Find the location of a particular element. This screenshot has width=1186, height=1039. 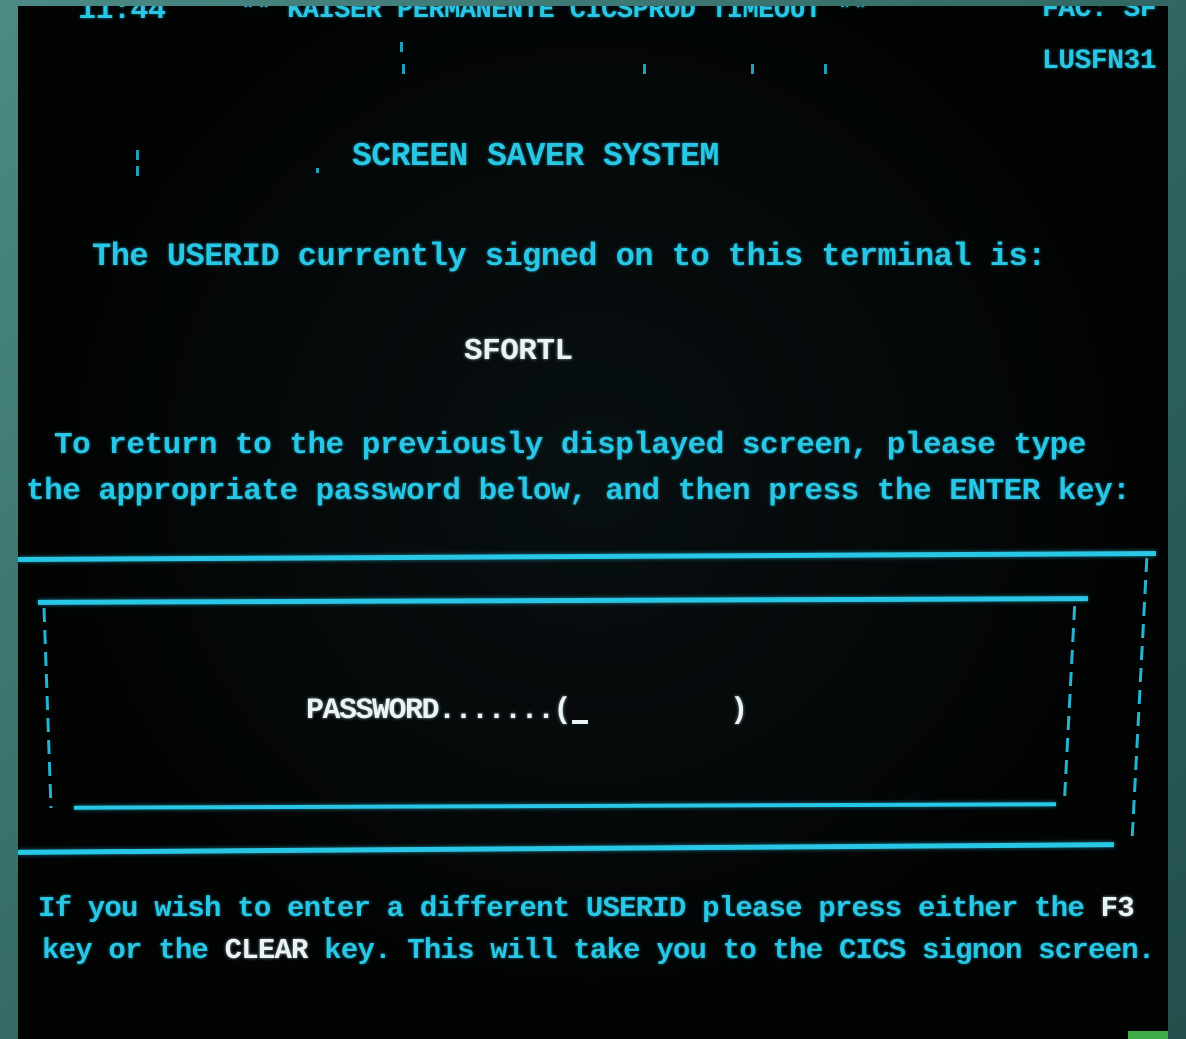

password-open-paren: ( is located at coordinates (562, 711).